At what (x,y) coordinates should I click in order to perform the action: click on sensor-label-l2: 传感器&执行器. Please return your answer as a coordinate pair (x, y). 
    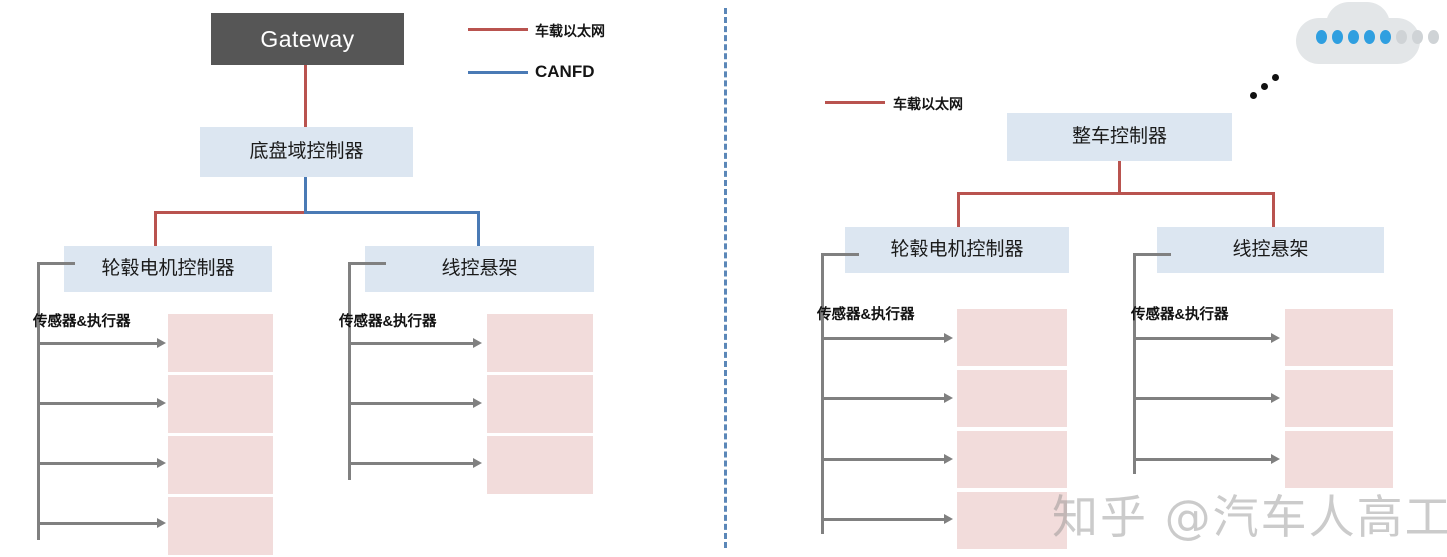
    Looking at the image, I should click on (388, 322).